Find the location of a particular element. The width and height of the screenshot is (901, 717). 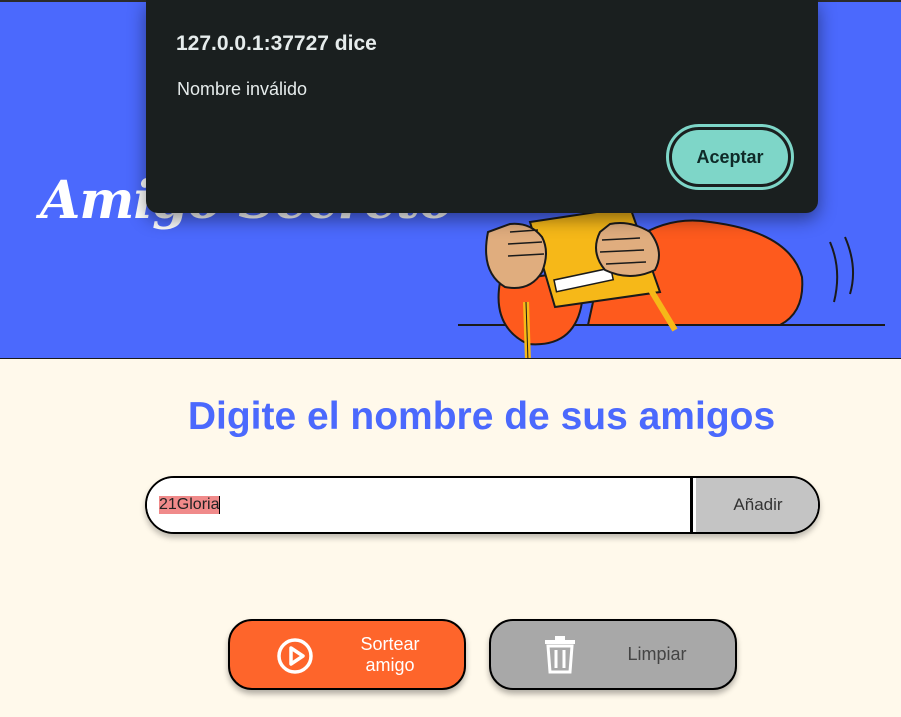

name-input-group: 21Gloria Añadir is located at coordinates (482, 505).